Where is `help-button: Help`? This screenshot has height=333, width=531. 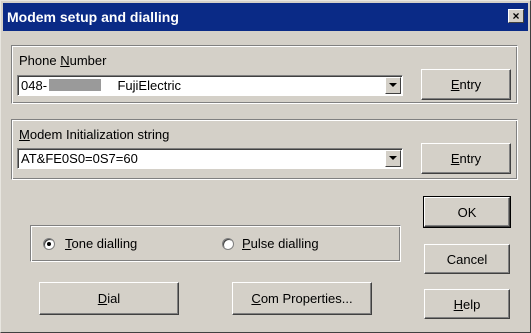
help-button: Help is located at coordinates (467, 304).